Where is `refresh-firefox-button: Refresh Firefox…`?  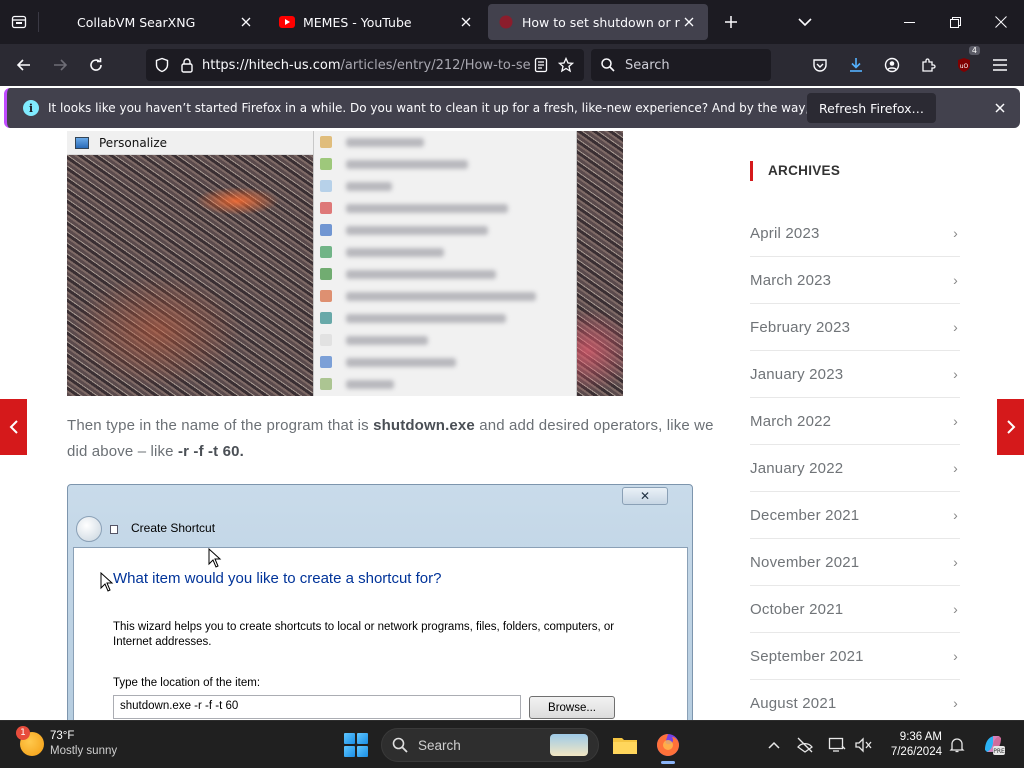 refresh-firefox-button: Refresh Firefox… is located at coordinates (872, 108).